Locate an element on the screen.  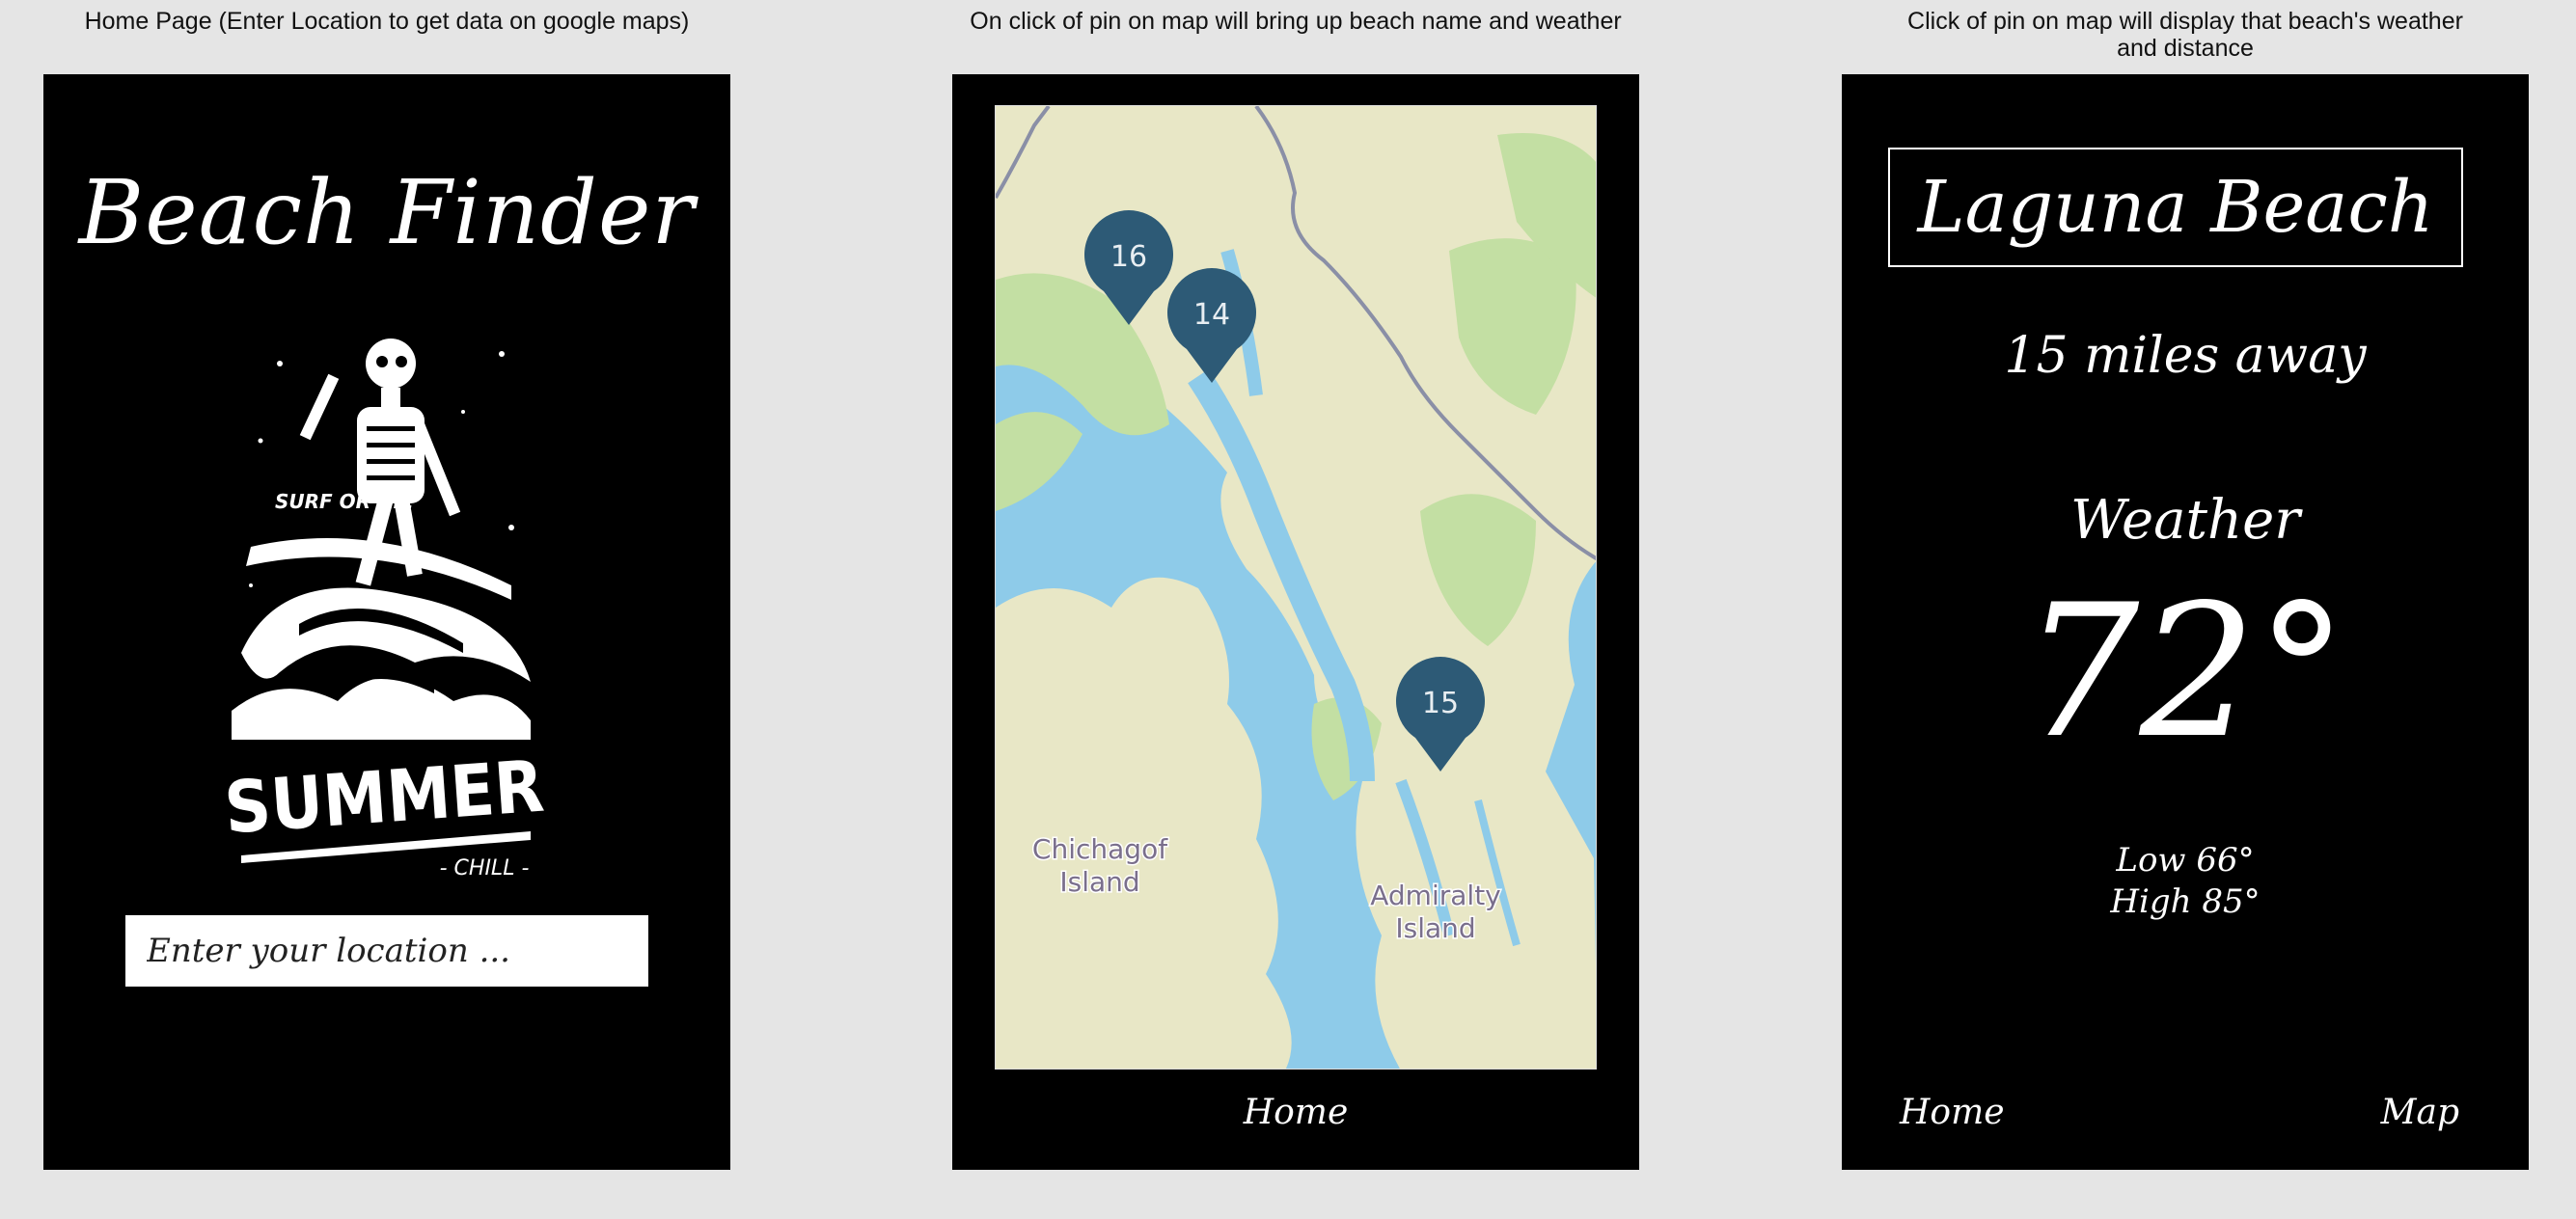
place-label-admiralty-2: Island is located at coordinates (1435, 928).